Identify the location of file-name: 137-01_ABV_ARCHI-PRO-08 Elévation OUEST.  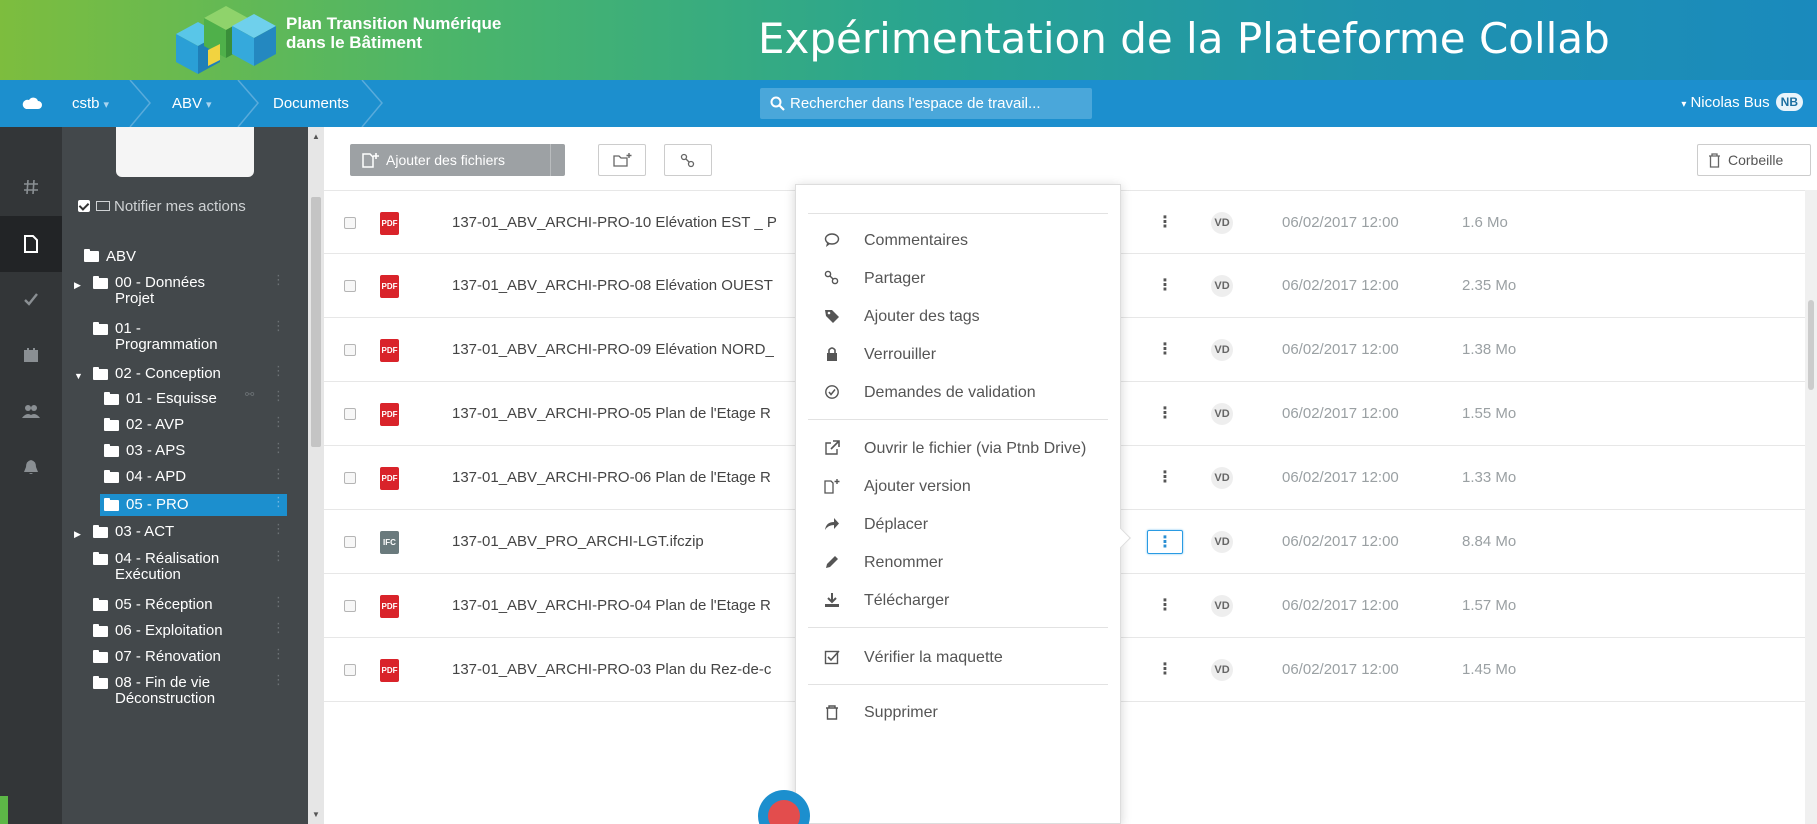
(622, 285).